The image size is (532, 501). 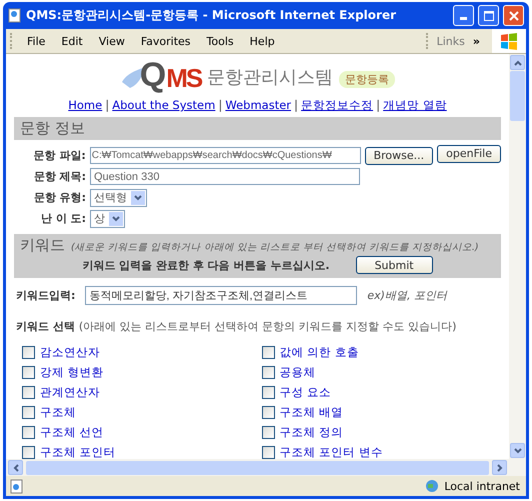 I want to click on keyword-note: (새로운 키워드를 입력하거나 아래에 있는 리스트로 부터 선택하여 키워드를 지정하십시오.), so click(x=275, y=247).